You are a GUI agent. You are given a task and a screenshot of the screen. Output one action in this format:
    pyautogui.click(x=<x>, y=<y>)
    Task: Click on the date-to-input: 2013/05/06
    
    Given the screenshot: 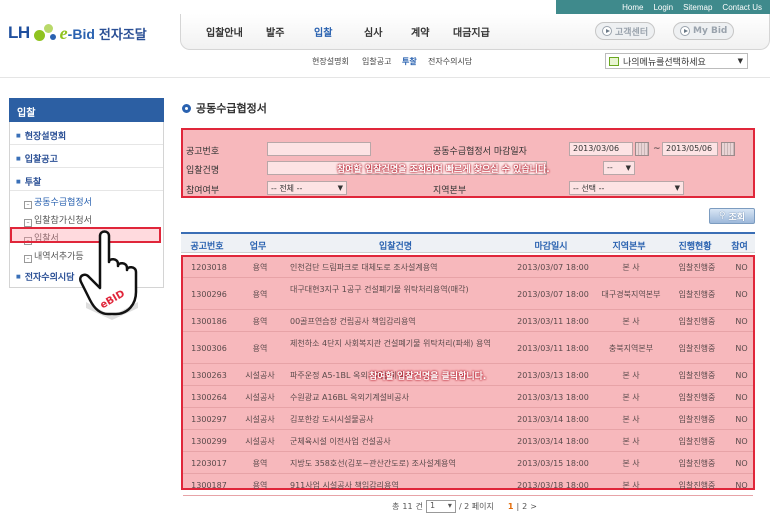 What is the action you would take?
    pyautogui.click(x=690, y=149)
    